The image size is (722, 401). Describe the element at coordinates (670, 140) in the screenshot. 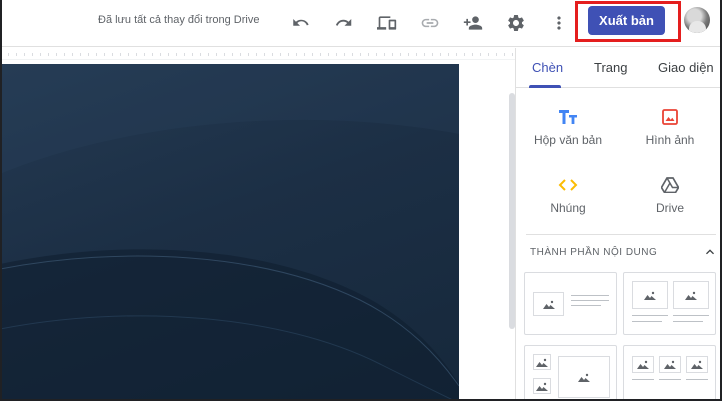

I see `insert-image-label: Hình ảnh` at that location.